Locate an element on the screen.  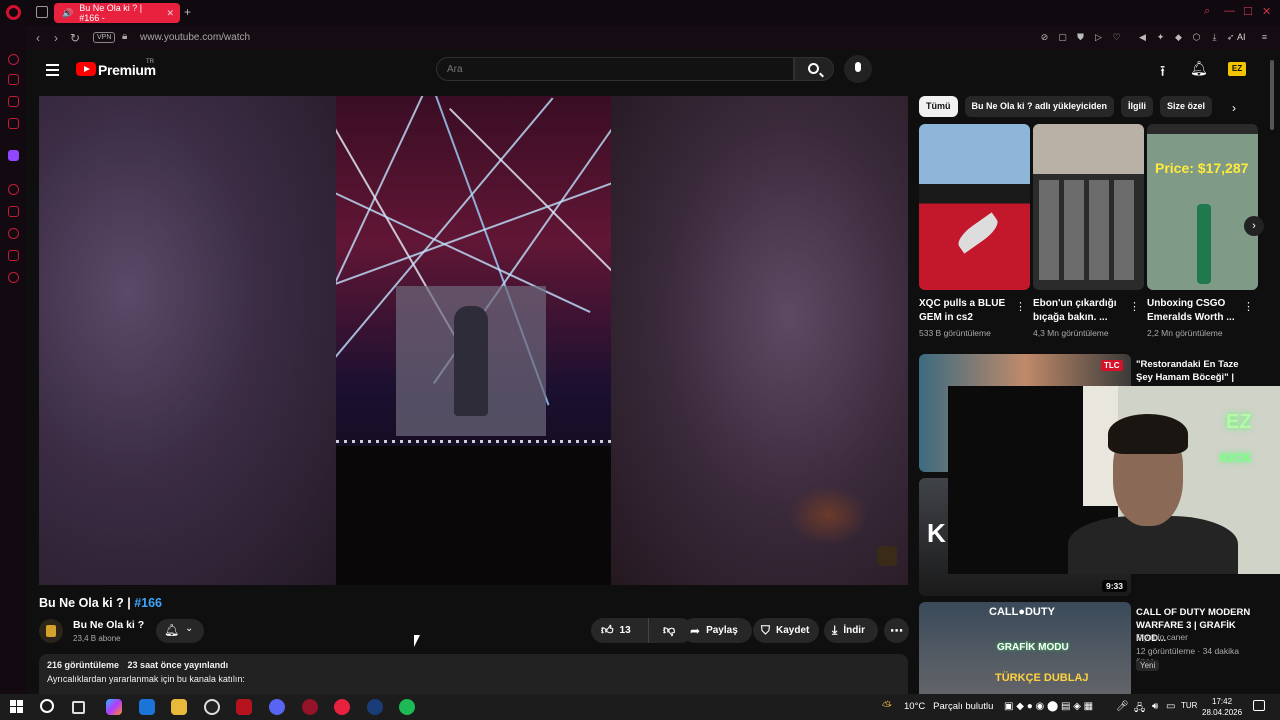
shelf-next-icon: › is located at coordinates (1254, 226).